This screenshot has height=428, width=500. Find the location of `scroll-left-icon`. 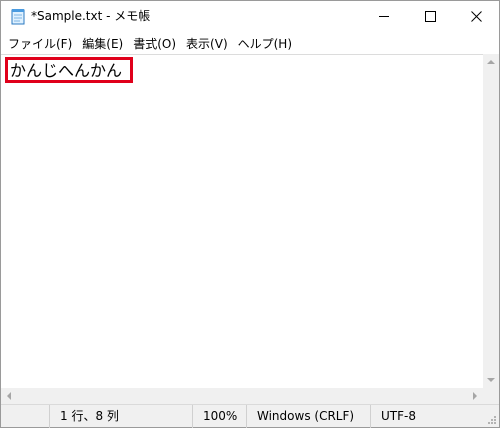

scroll-left-icon is located at coordinates (9, 396).